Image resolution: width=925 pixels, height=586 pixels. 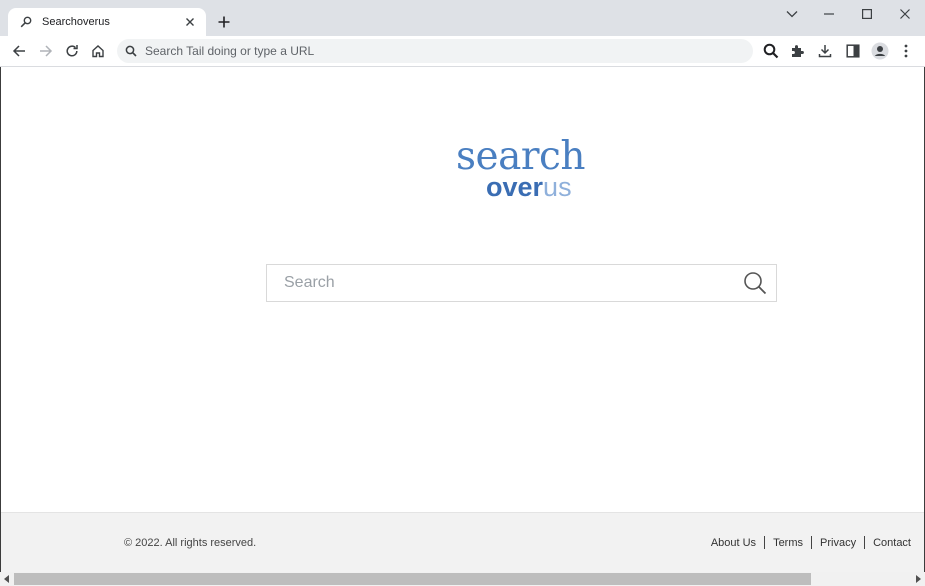 I want to click on puzzle-icon, so click(x=798, y=51).